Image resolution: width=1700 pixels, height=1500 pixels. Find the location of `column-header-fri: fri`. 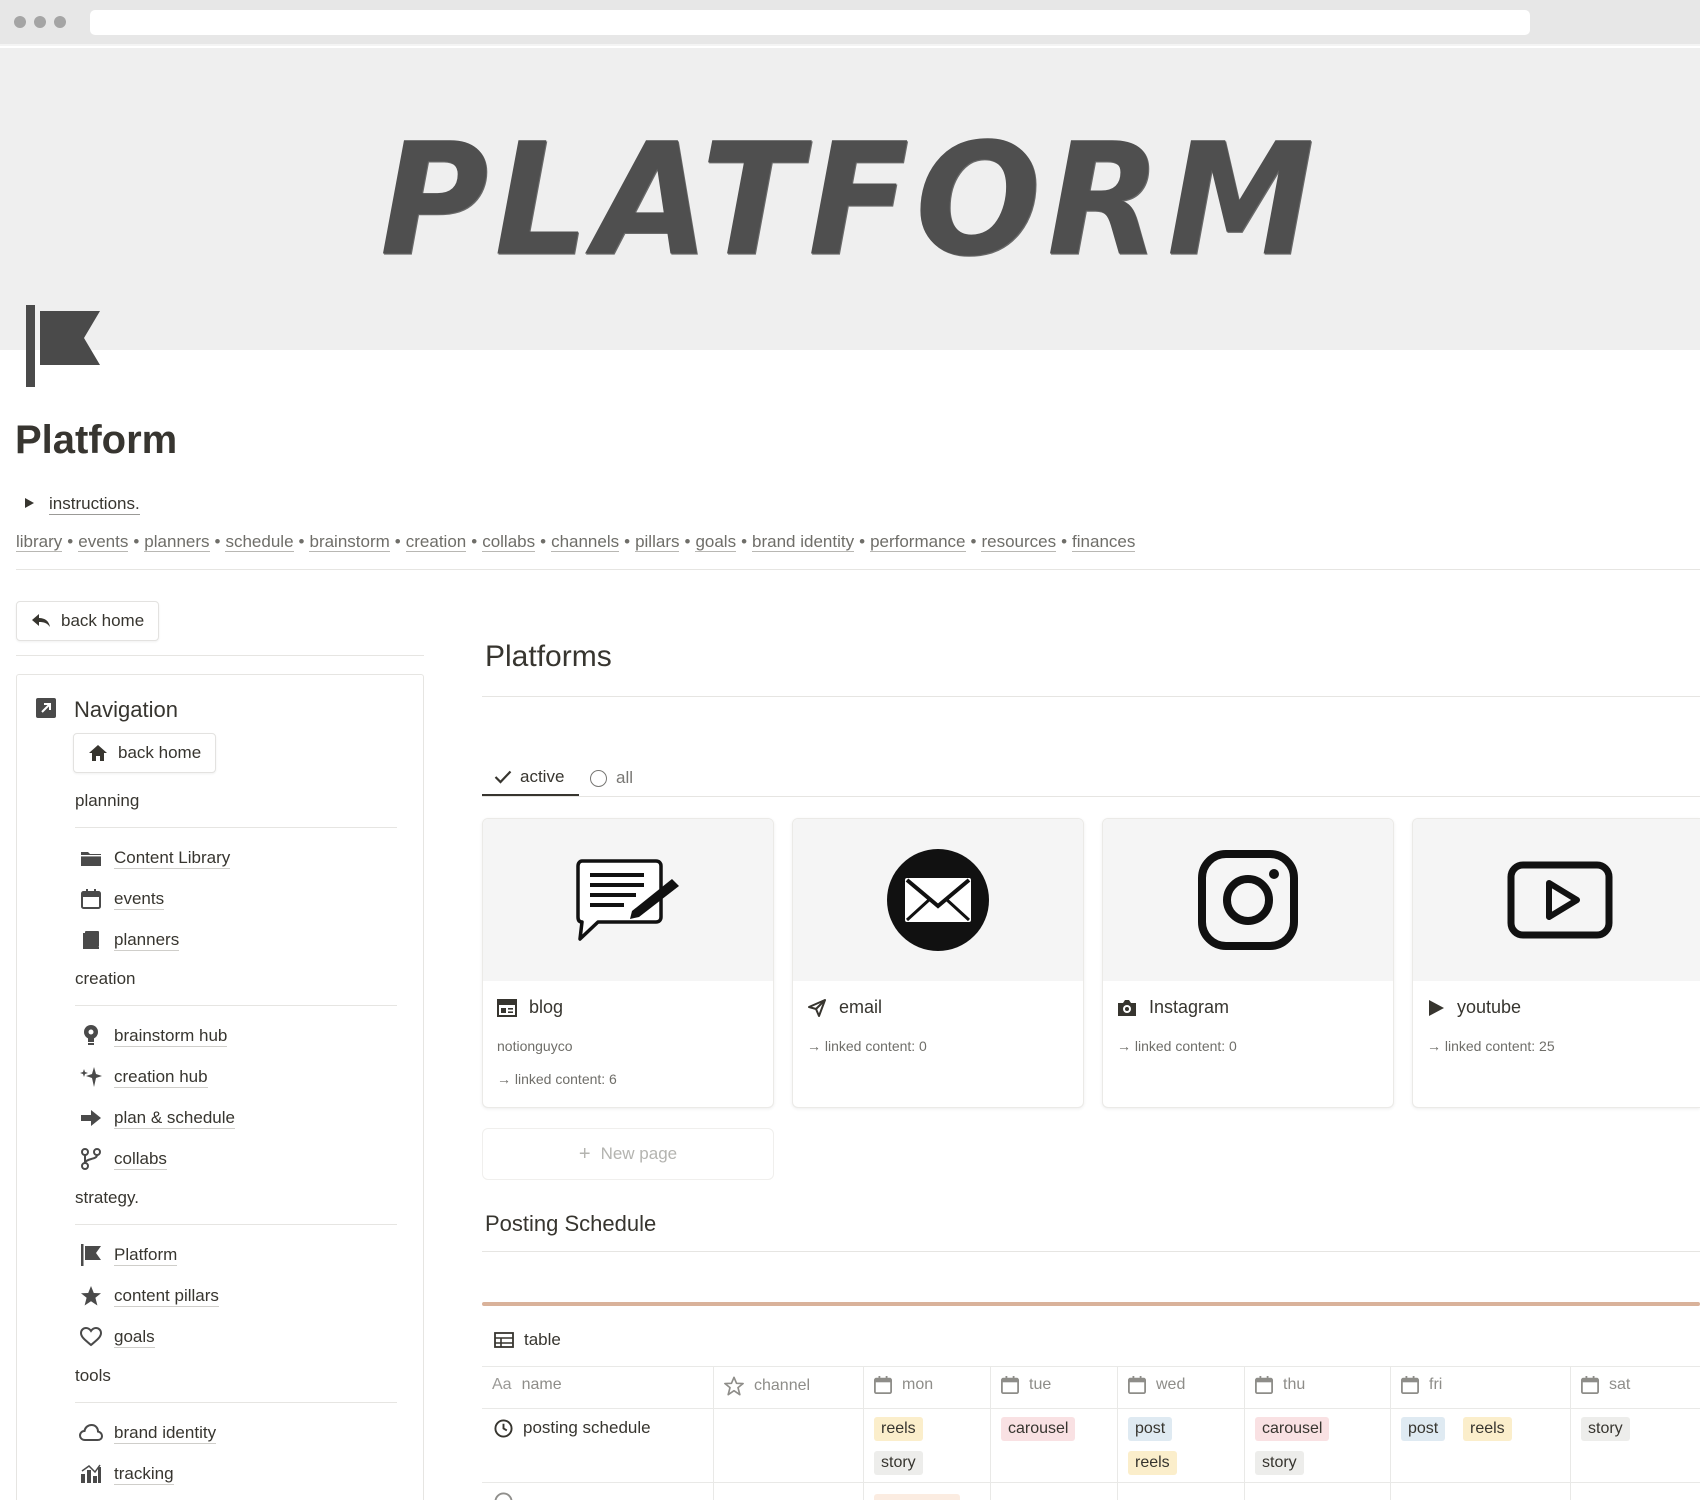

column-header-fri: fri is located at coordinates (1421, 1385).